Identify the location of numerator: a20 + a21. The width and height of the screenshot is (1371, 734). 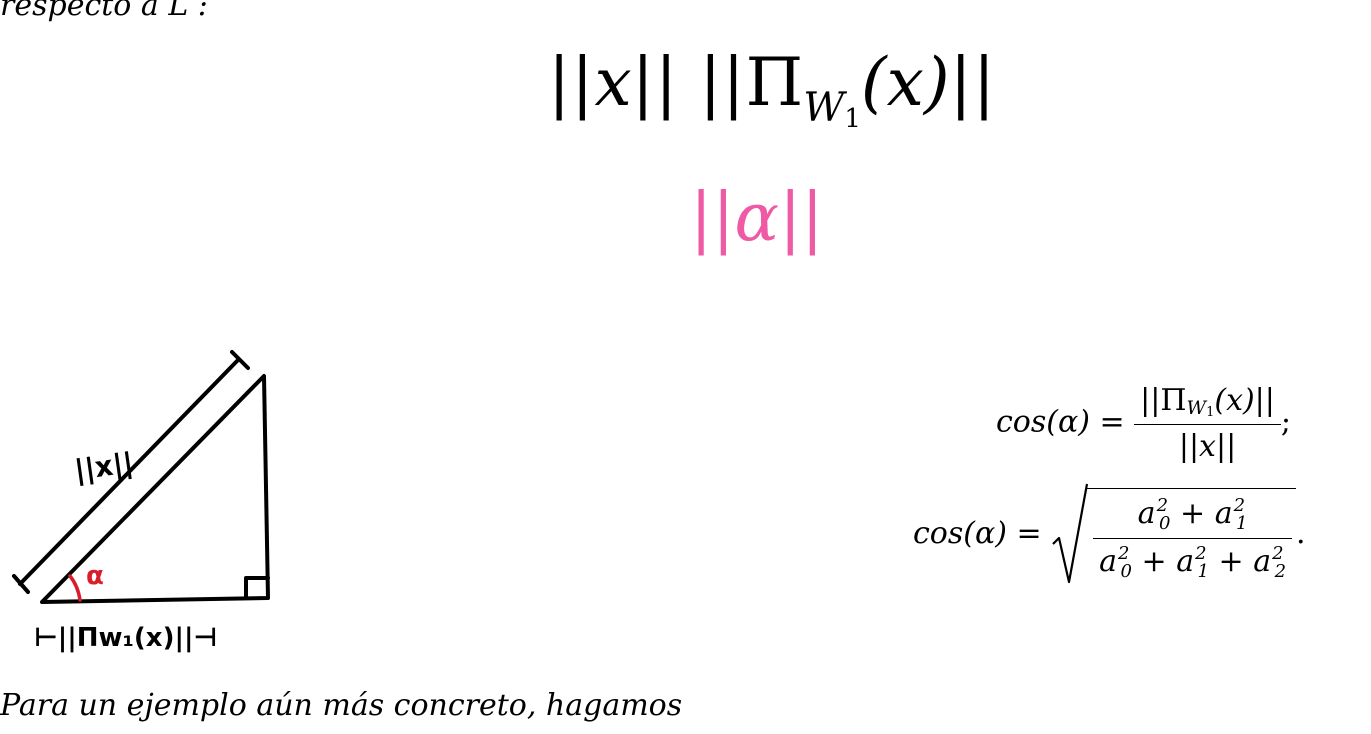
(1193, 517).